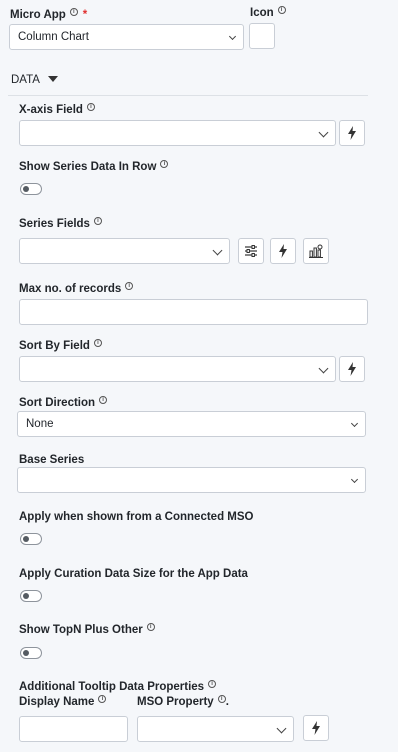  I want to click on section-divider, so click(188, 95).